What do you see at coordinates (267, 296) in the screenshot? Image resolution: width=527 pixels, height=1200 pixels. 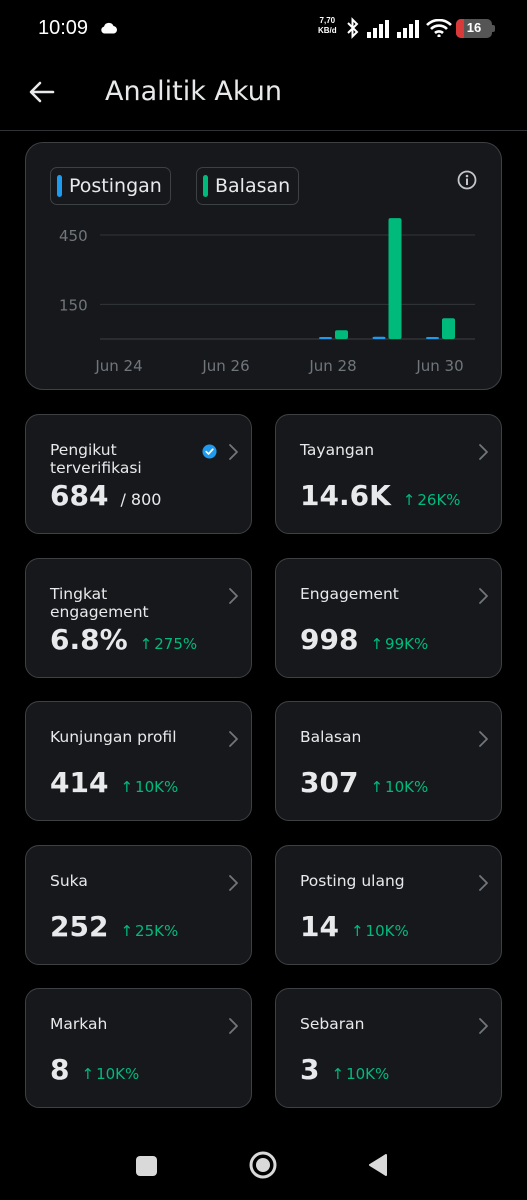 I see `bar-chart: 450 150 Jun 24 Jun 26 Jun 28 Jun 30` at bounding box center [267, 296].